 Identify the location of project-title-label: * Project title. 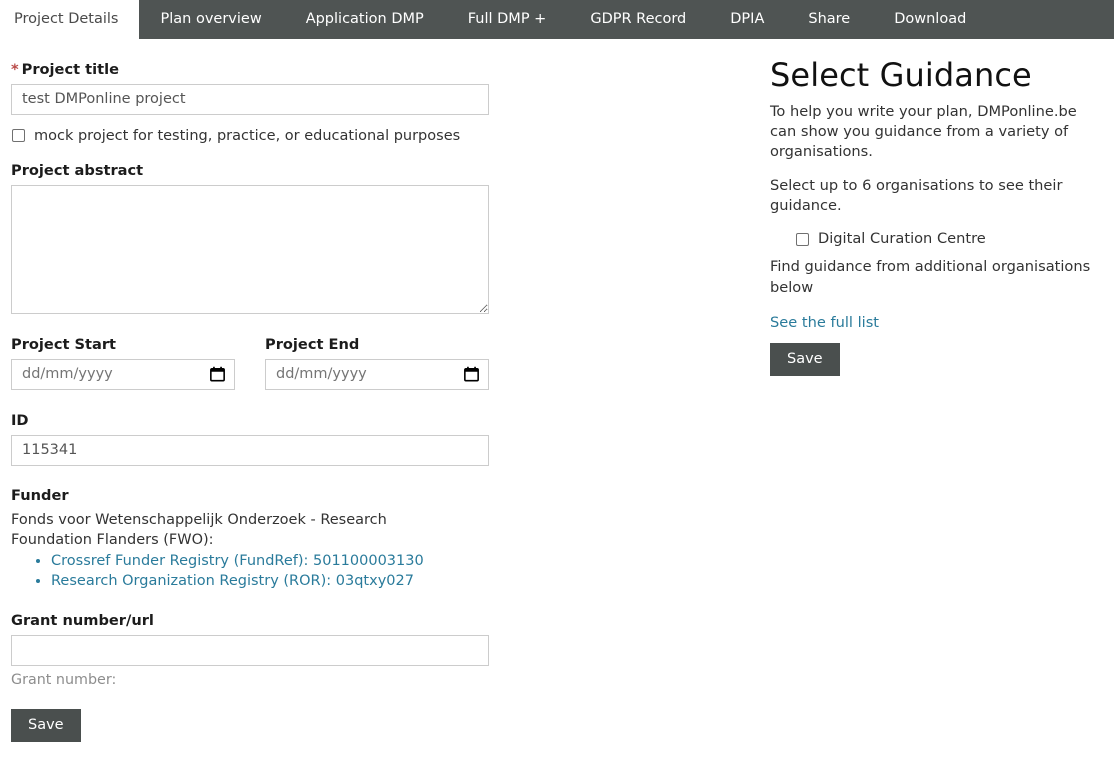
(250, 70).